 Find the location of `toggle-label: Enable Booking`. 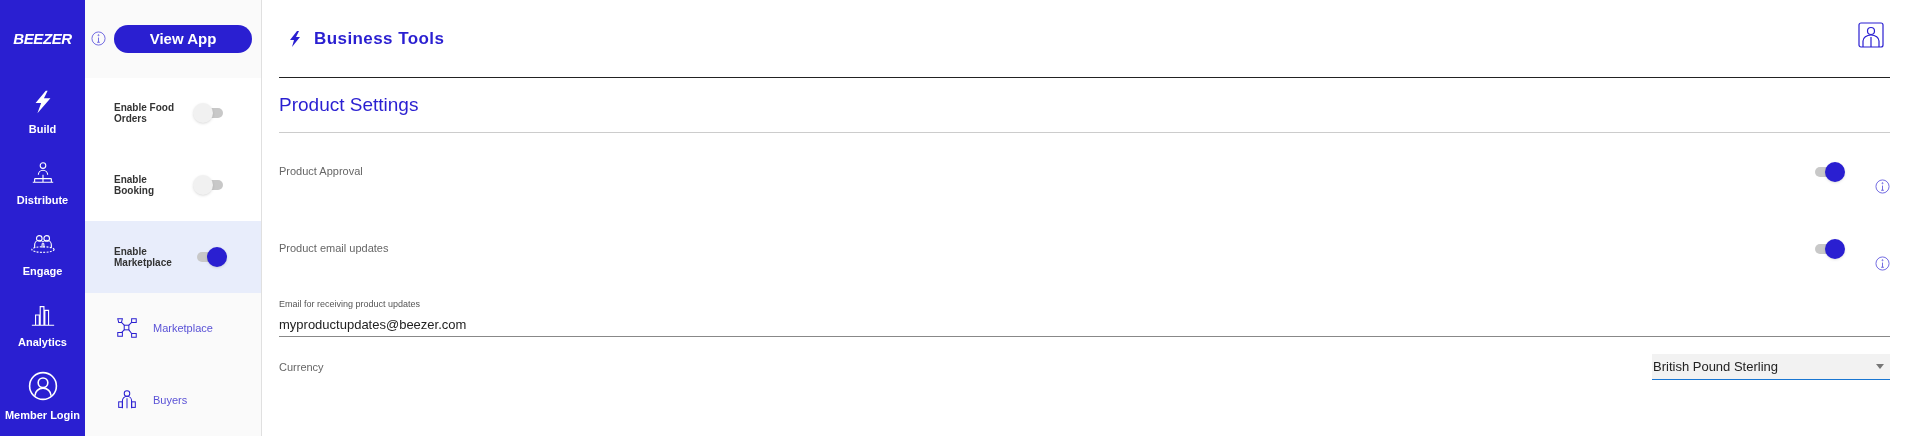

toggle-label: Enable Booking is located at coordinates (134, 185).